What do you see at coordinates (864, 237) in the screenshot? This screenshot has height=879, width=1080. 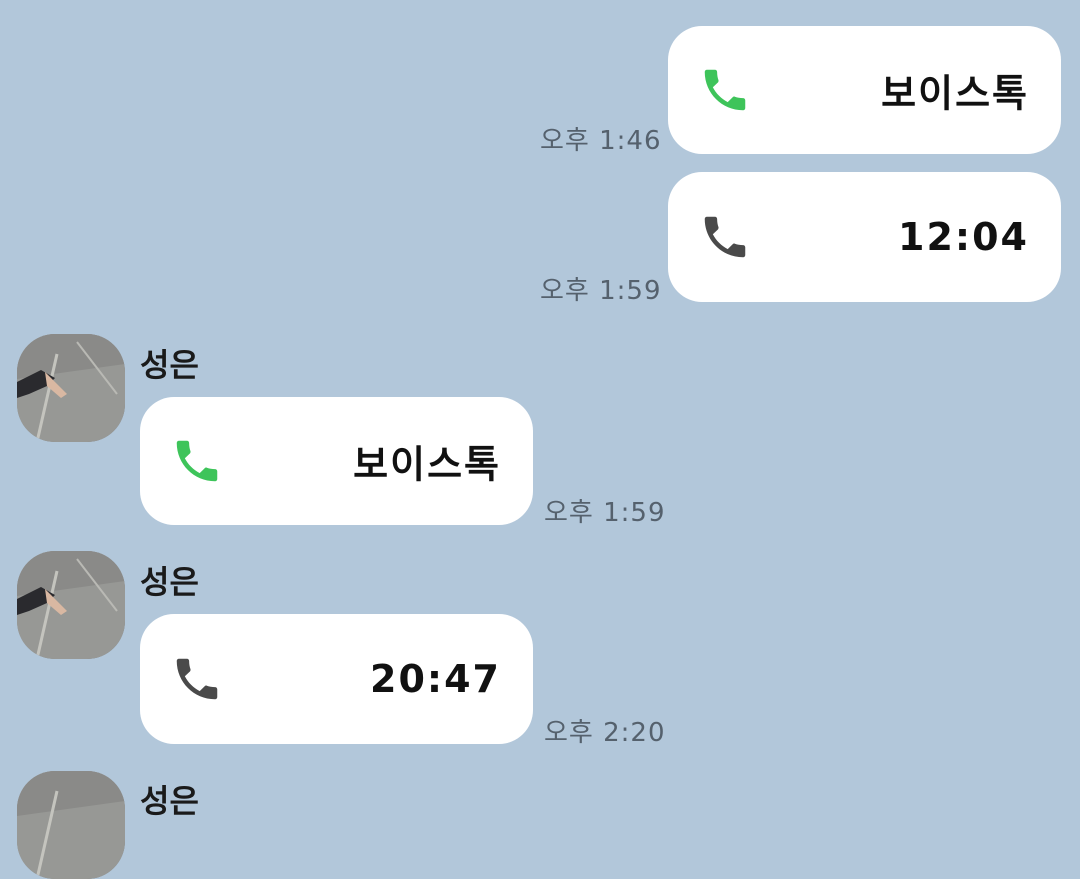 I see `outgoing-call-bubble: 12:04` at bounding box center [864, 237].